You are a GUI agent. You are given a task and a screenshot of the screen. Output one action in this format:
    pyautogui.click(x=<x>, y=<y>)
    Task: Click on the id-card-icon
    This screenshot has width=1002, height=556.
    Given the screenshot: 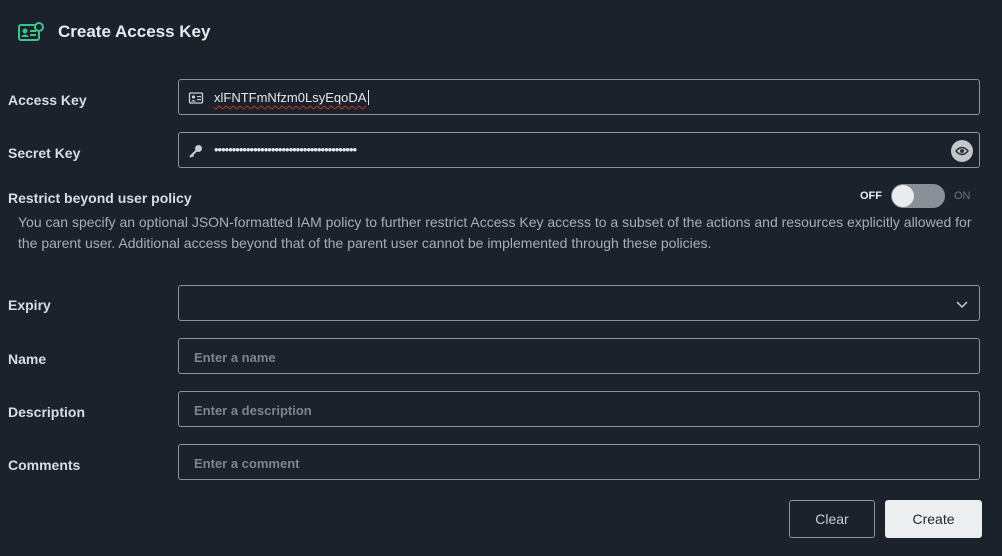 What is the action you would take?
    pyautogui.click(x=196, y=98)
    